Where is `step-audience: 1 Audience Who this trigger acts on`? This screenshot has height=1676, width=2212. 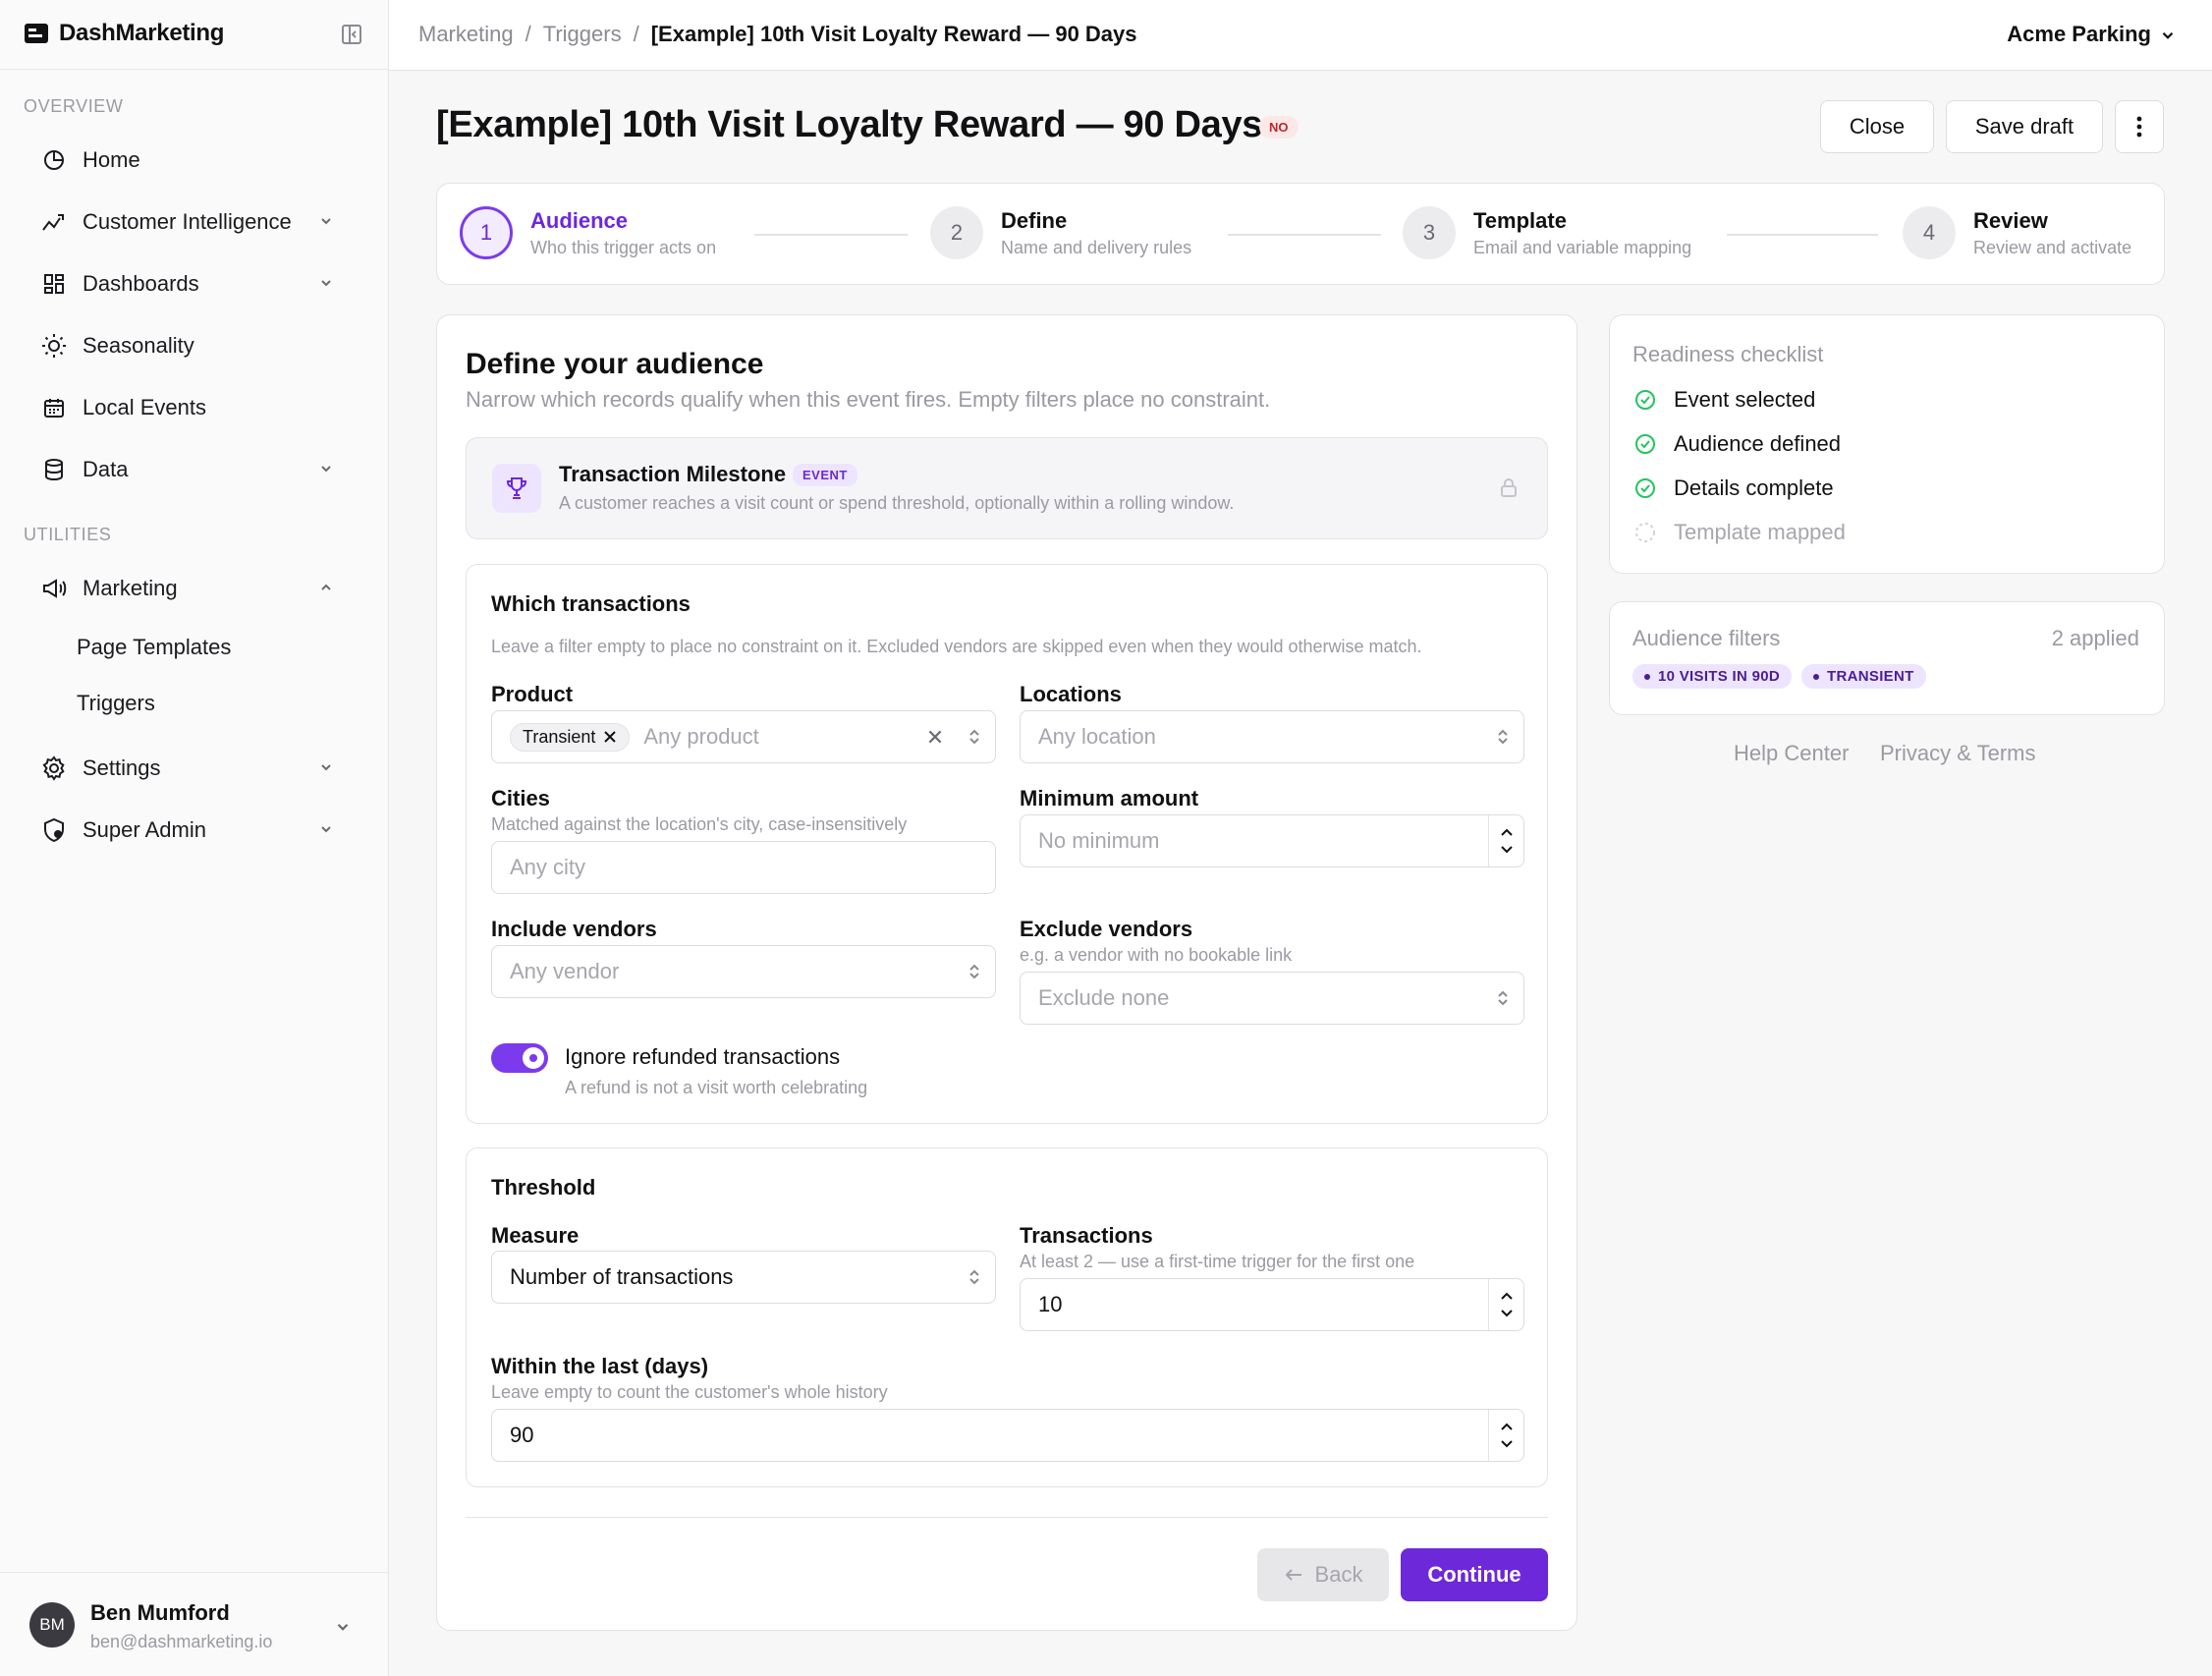 step-audience: 1 Audience Who this trigger acts on is located at coordinates (588, 233).